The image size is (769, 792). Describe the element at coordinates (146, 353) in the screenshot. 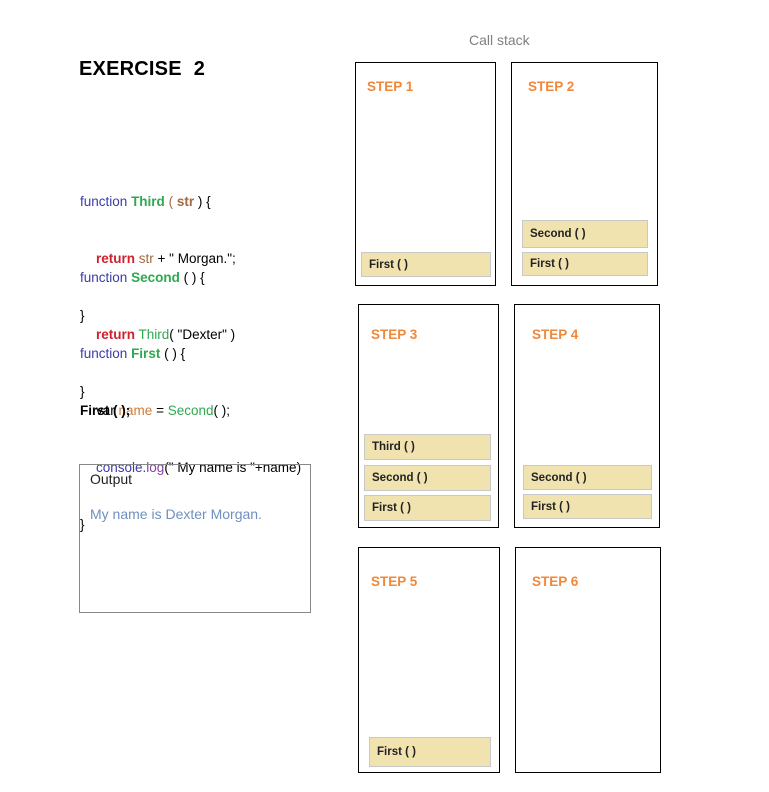

I see `function-name-first: First` at that location.